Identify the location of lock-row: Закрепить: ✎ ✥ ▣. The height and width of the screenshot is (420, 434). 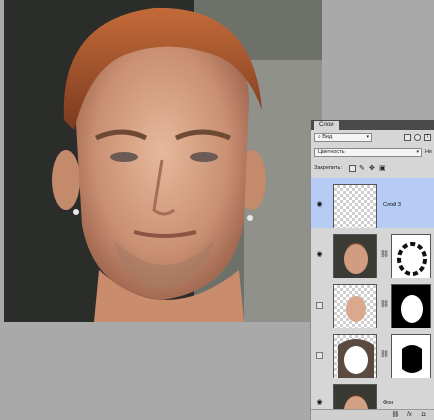
(372, 169).